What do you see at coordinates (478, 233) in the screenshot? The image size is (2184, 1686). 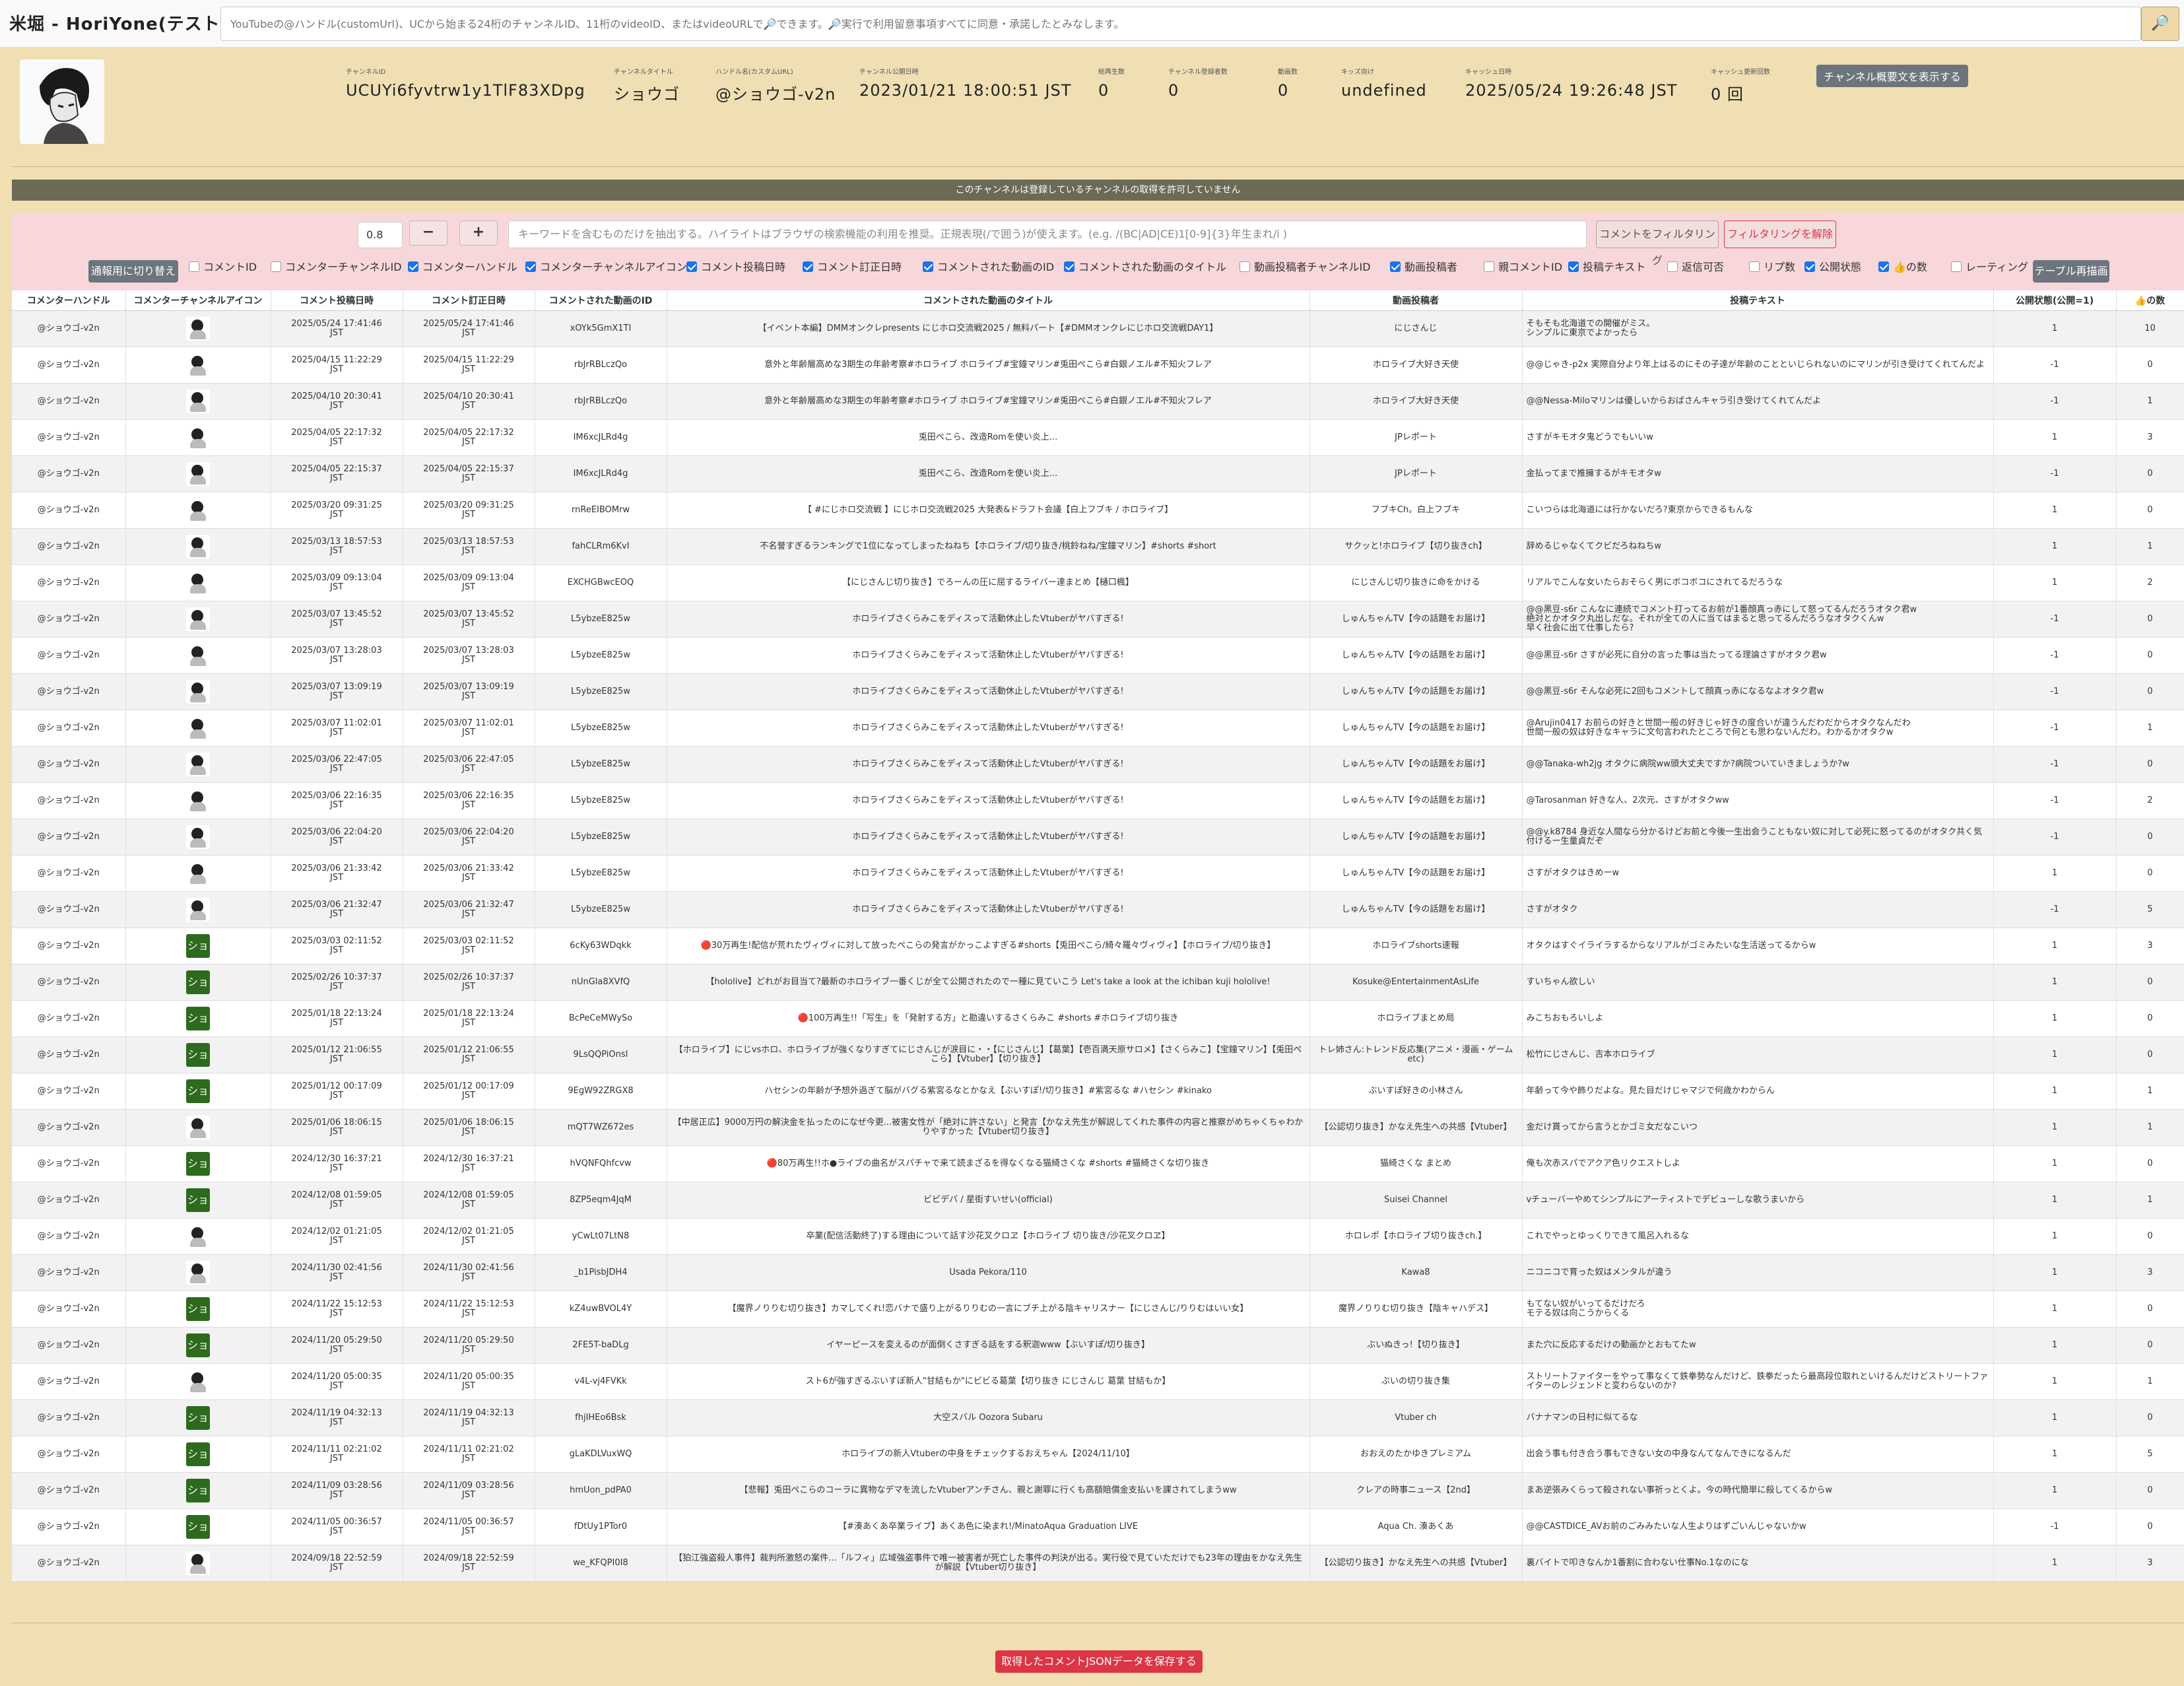 I see `increase-button: +` at bounding box center [478, 233].